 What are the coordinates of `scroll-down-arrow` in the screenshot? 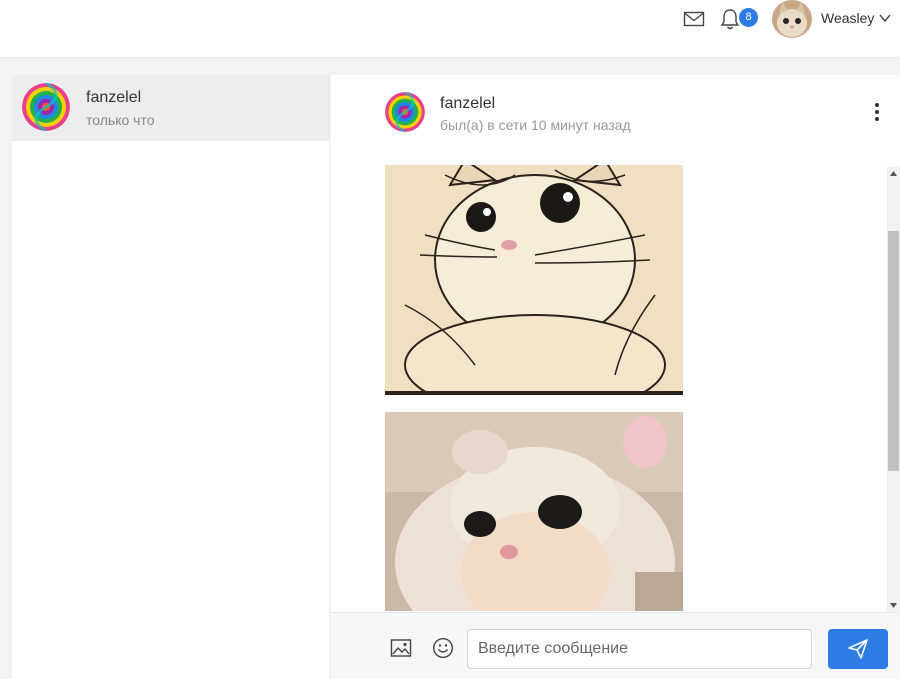 It's located at (893, 605).